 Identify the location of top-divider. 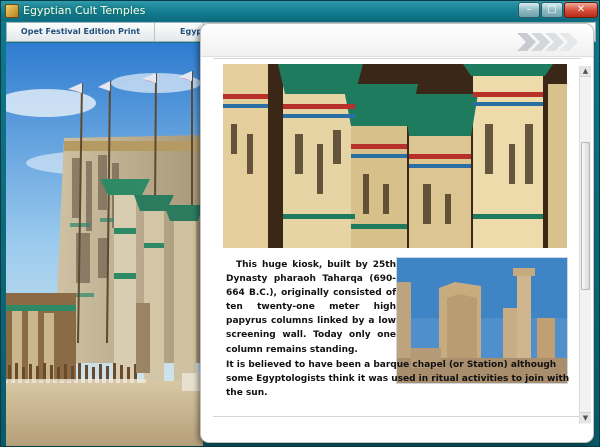
(397, 58).